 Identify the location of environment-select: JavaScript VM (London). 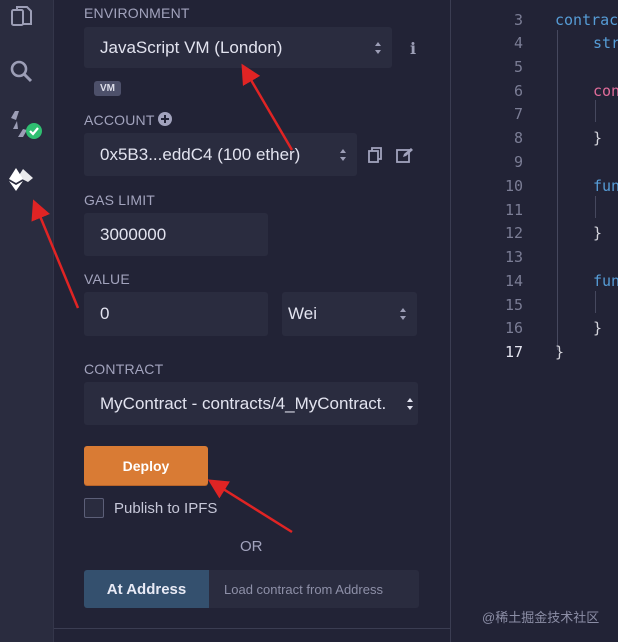
(238, 47).